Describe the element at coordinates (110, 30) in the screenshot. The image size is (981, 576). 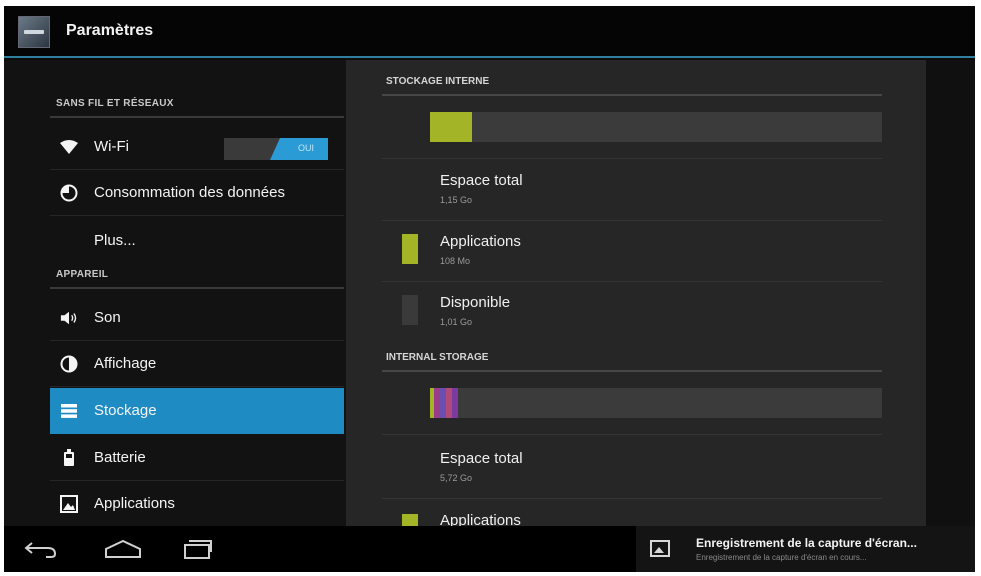
I see `page-title: Paramètres` at that location.